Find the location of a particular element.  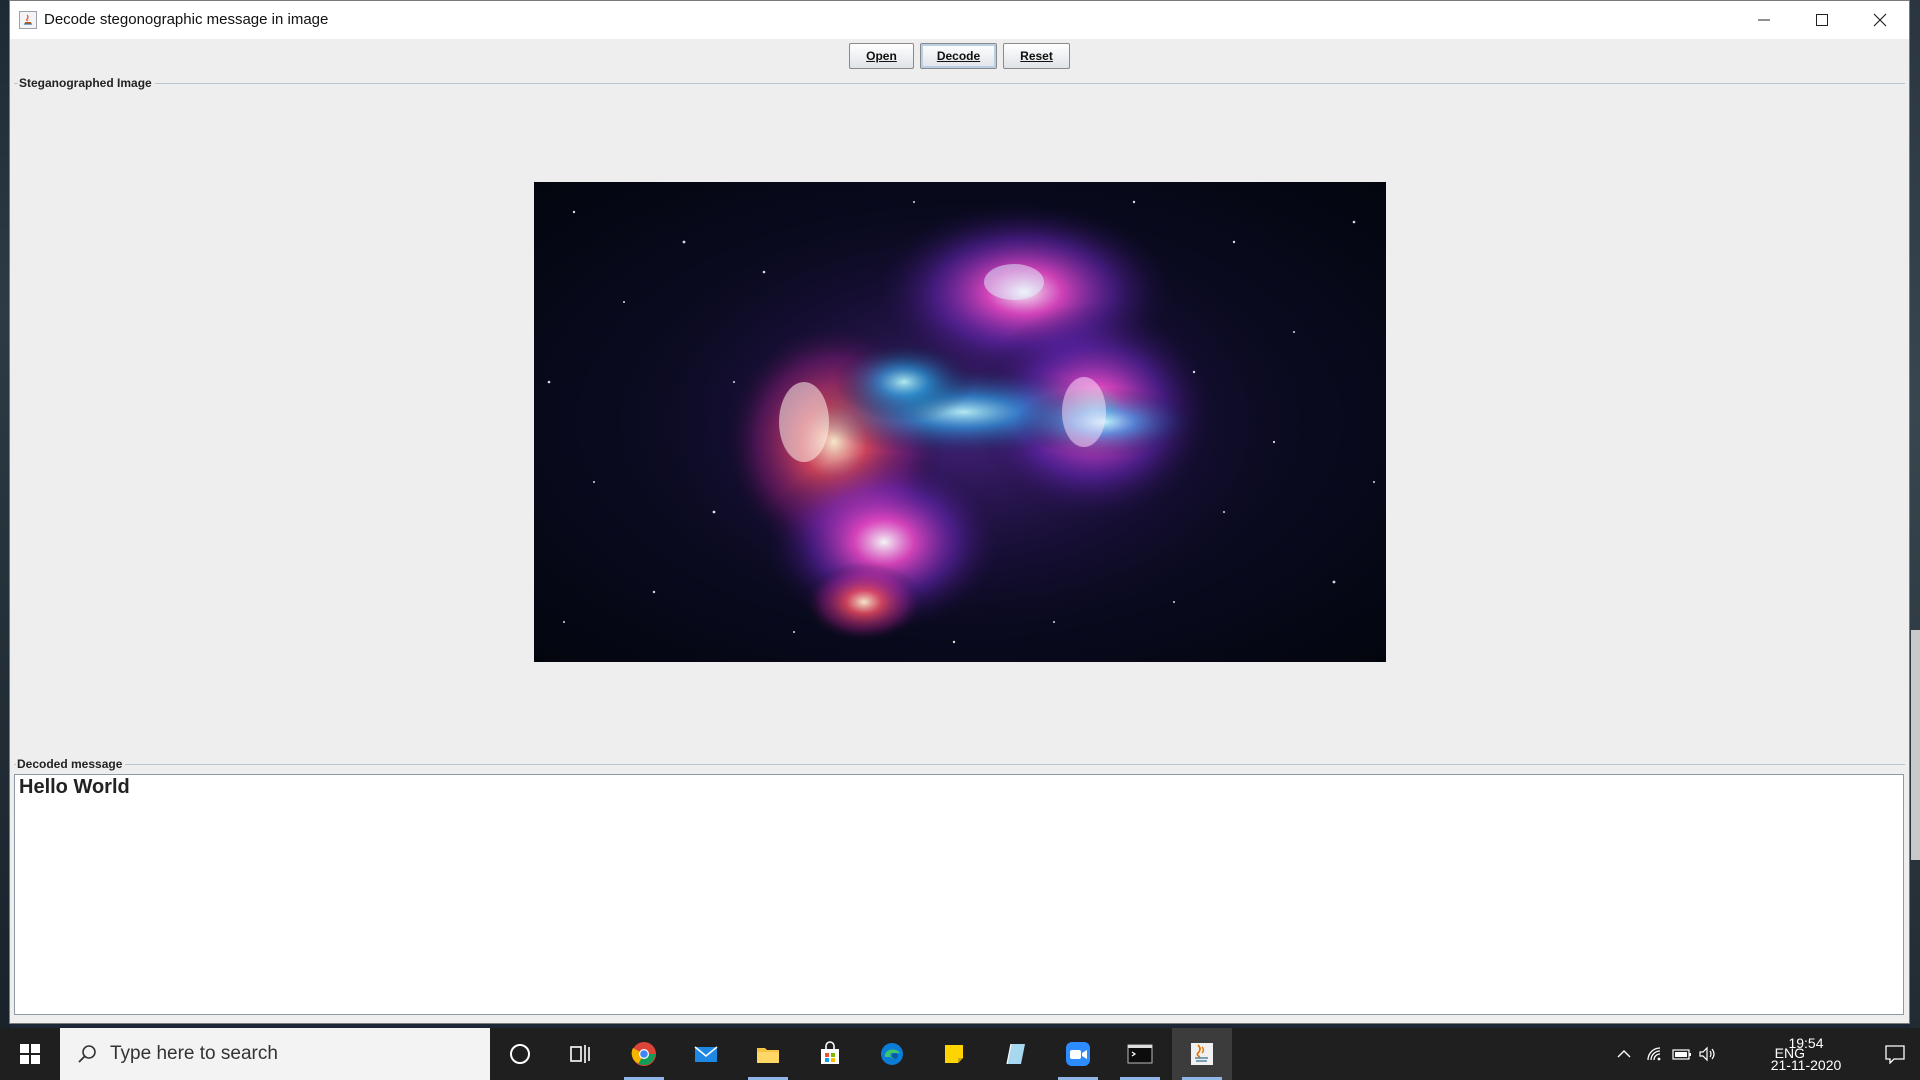

edge-icon is located at coordinates (892, 1054).